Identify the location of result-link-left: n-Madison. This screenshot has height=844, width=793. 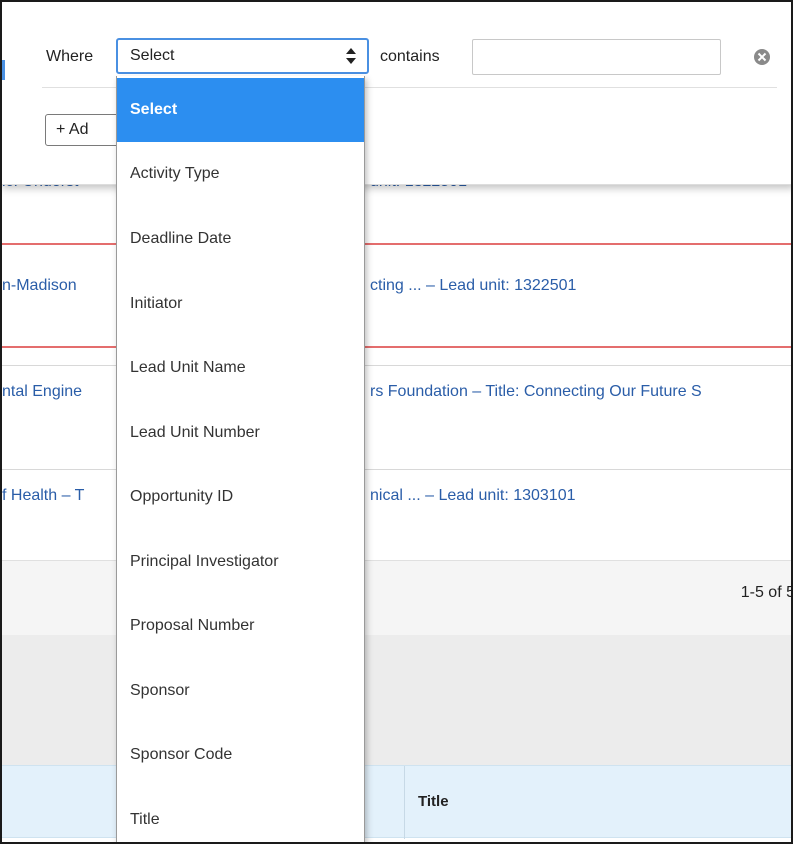
(39, 286).